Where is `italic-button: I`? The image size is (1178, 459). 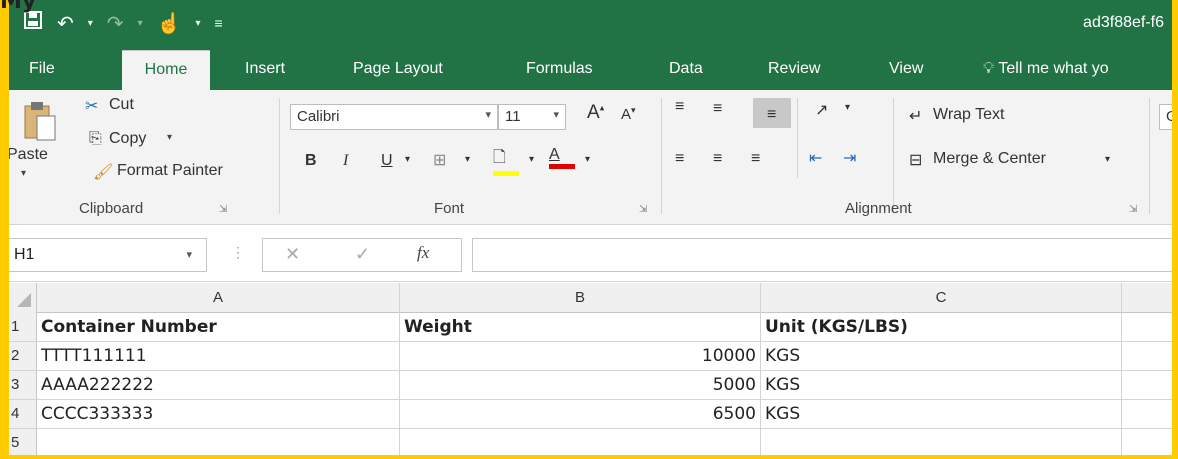
italic-button: I is located at coordinates (345, 161).